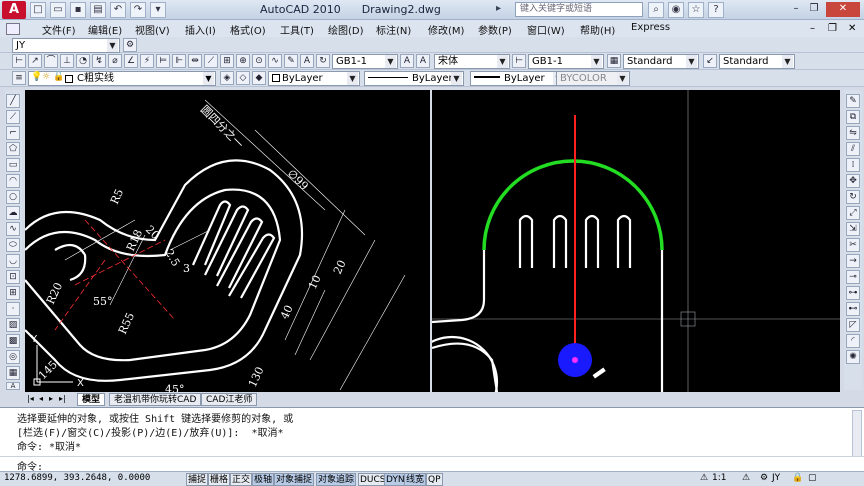  Describe the element at coordinates (118, 10) in the screenshot. I see `undo-icon: ↶` at that location.